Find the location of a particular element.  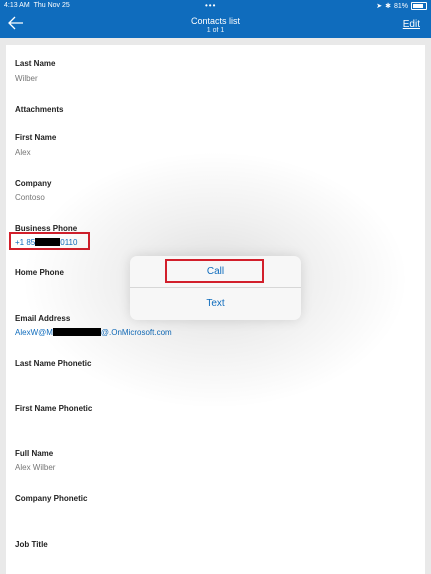

battery-icon is located at coordinates (419, 6).